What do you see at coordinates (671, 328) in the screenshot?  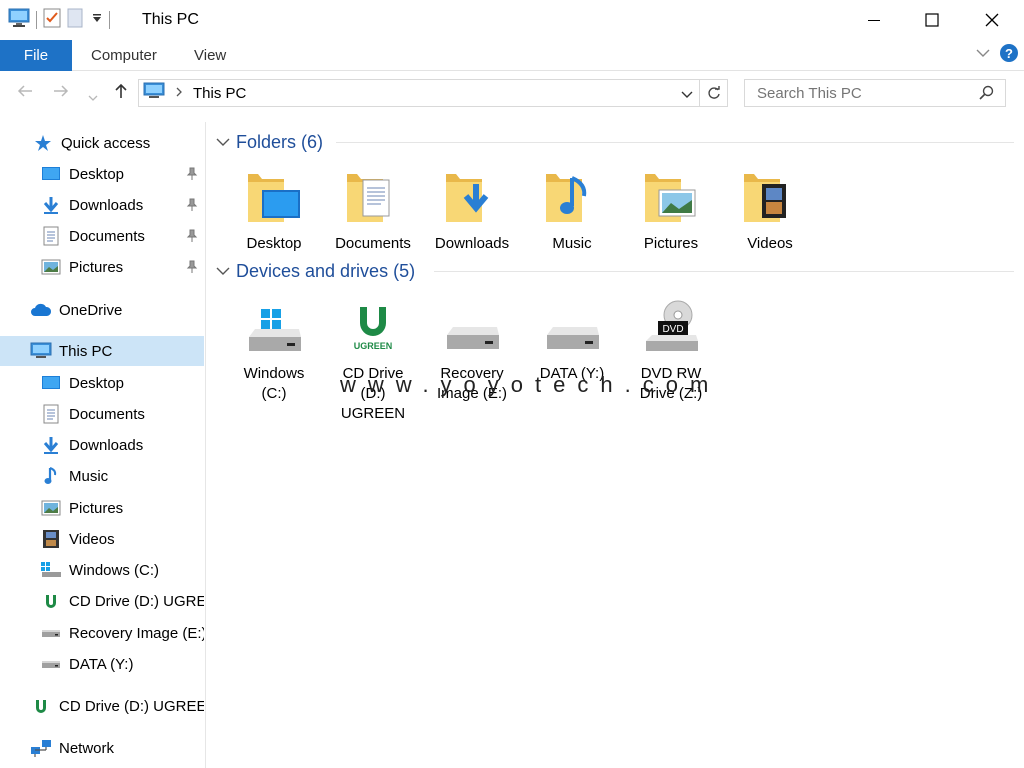 I see `dvd-drive-icon: DVD` at bounding box center [671, 328].